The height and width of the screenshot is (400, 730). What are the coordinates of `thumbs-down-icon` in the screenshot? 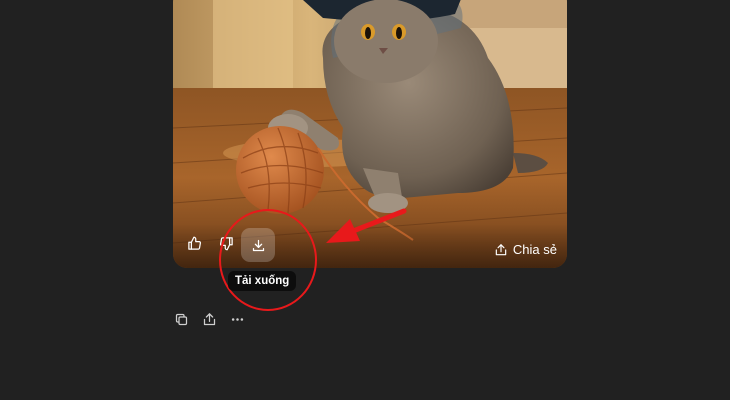 It's located at (226, 243).